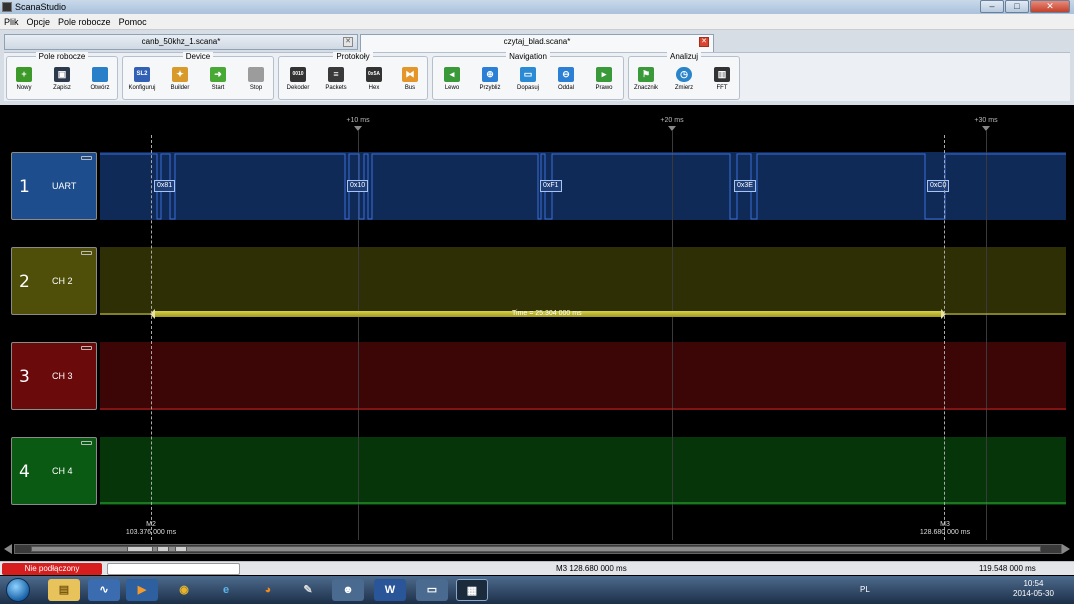  Describe the element at coordinates (945, 524) in the screenshot. I see `cursor-name: M3` at that location.